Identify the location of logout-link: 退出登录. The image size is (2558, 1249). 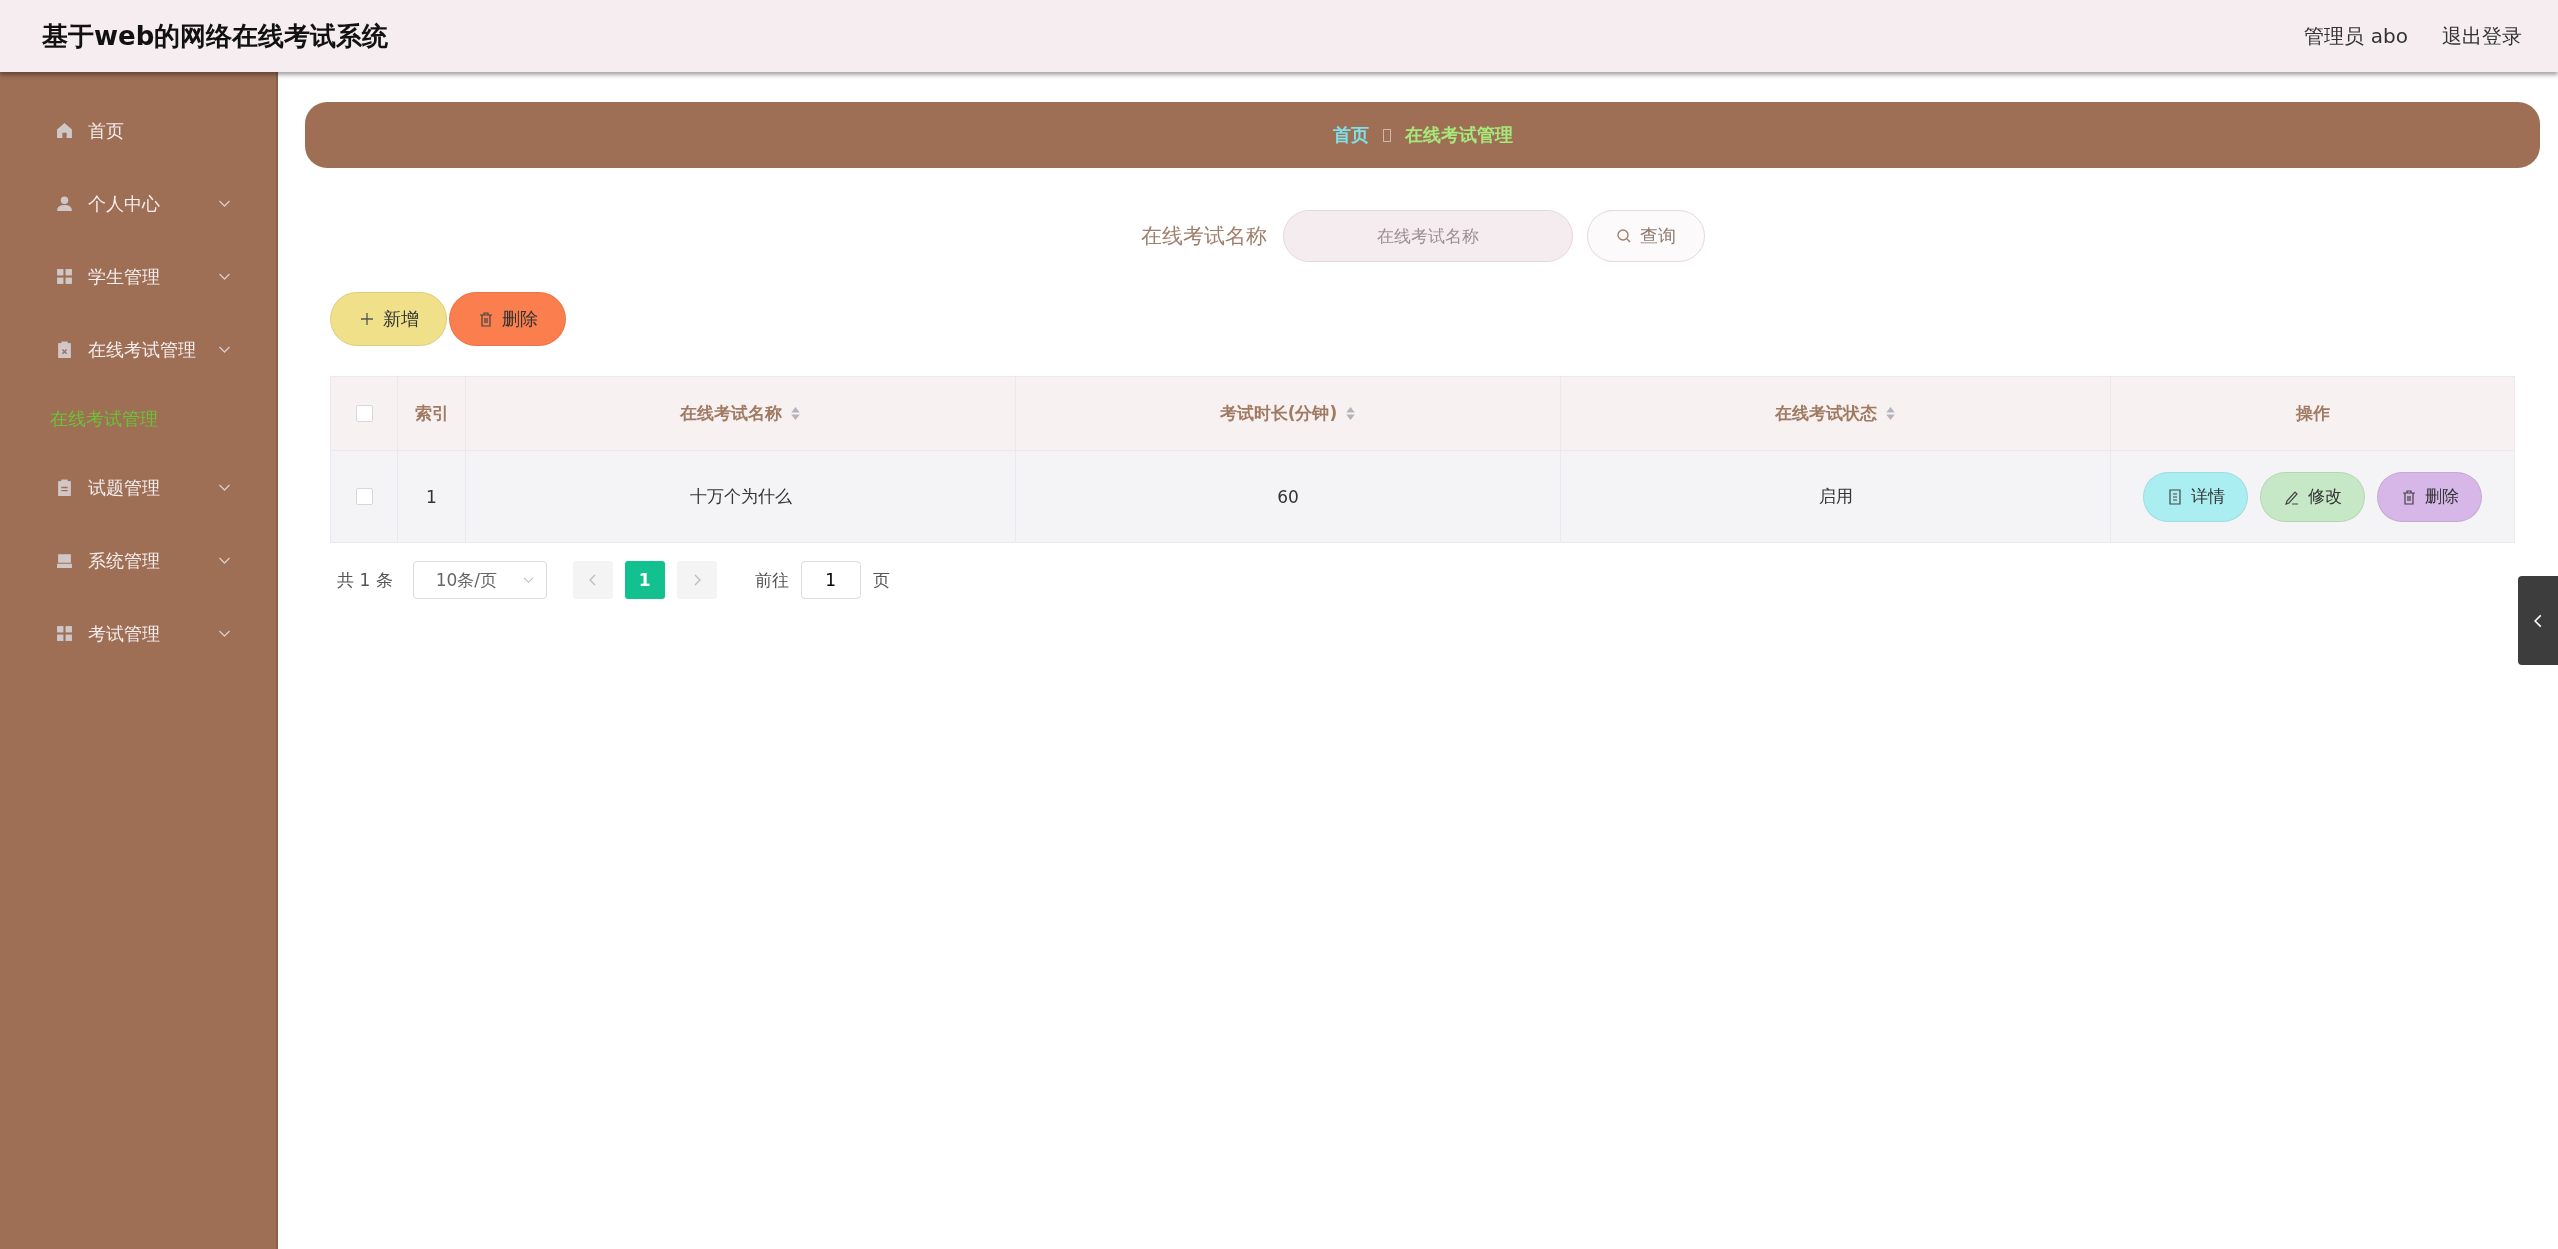
(2482, 36).